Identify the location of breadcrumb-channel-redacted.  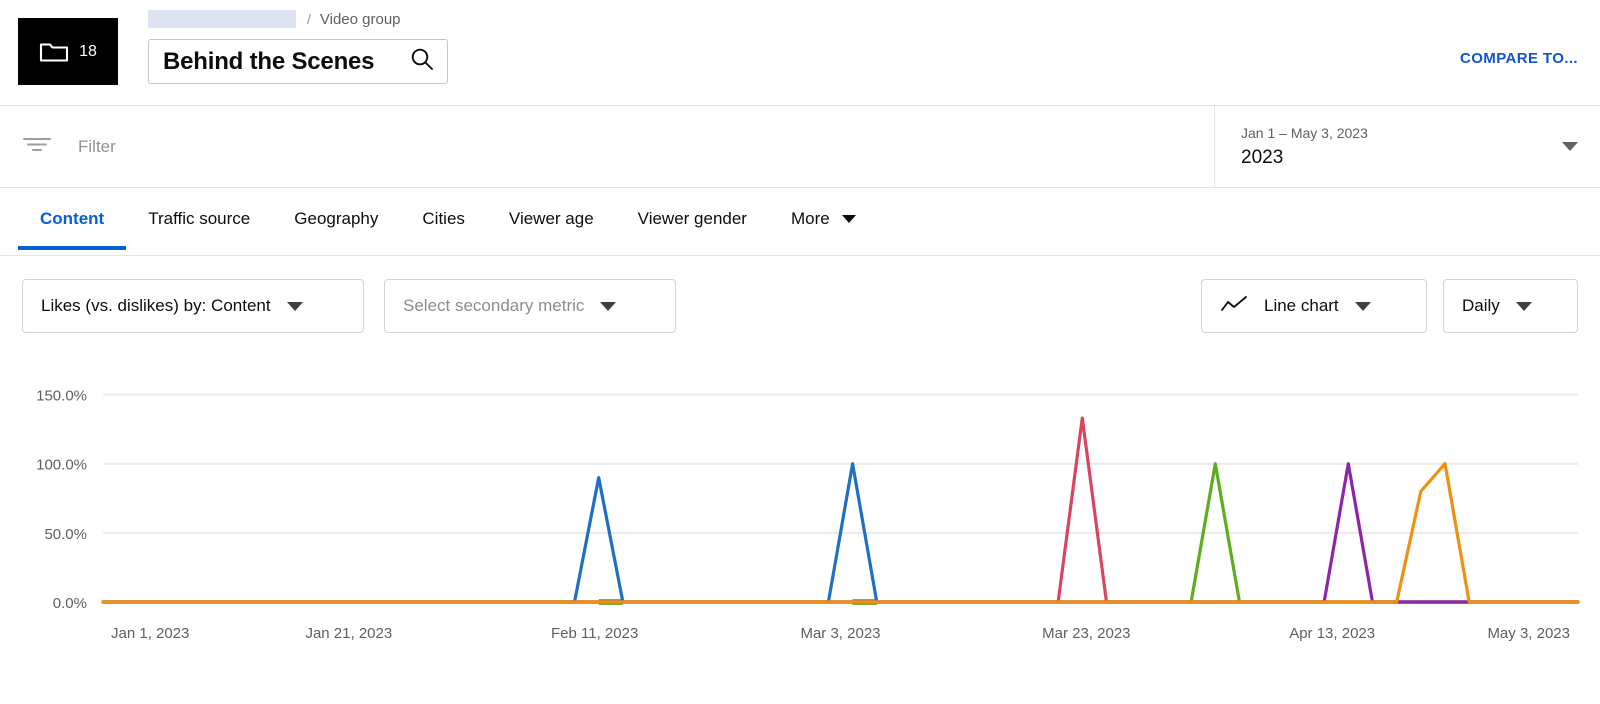
(222, 19).